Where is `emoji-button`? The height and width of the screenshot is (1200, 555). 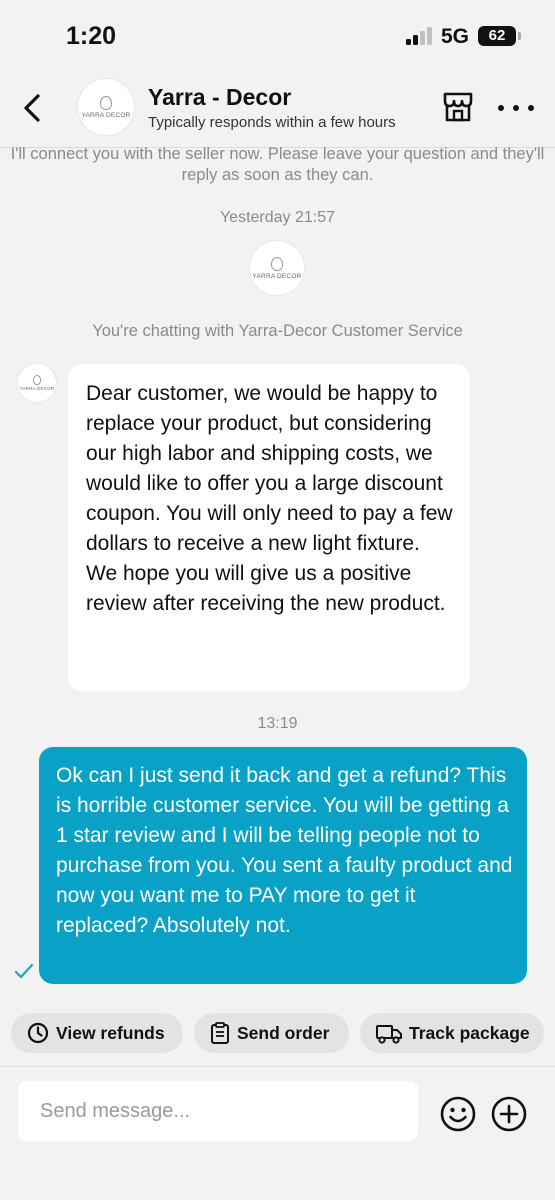 emoji-button is located at coordinates (458, 1114).